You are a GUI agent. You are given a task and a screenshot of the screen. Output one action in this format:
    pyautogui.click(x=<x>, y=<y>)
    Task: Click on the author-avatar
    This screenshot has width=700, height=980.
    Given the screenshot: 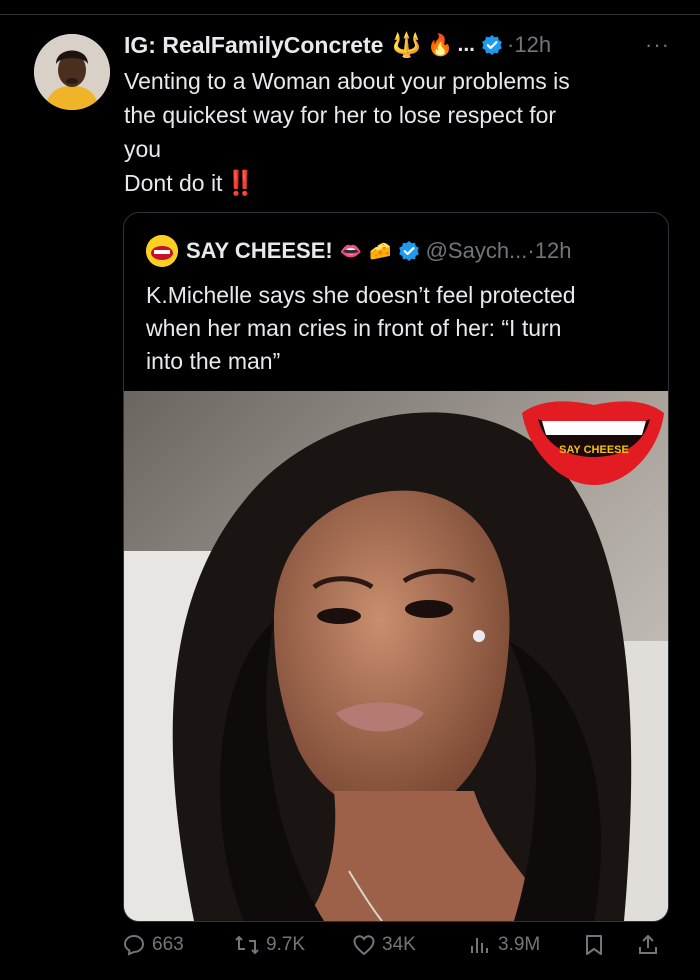 What is the action you would take?
    pyautogui.click(x=72, y=72)
    